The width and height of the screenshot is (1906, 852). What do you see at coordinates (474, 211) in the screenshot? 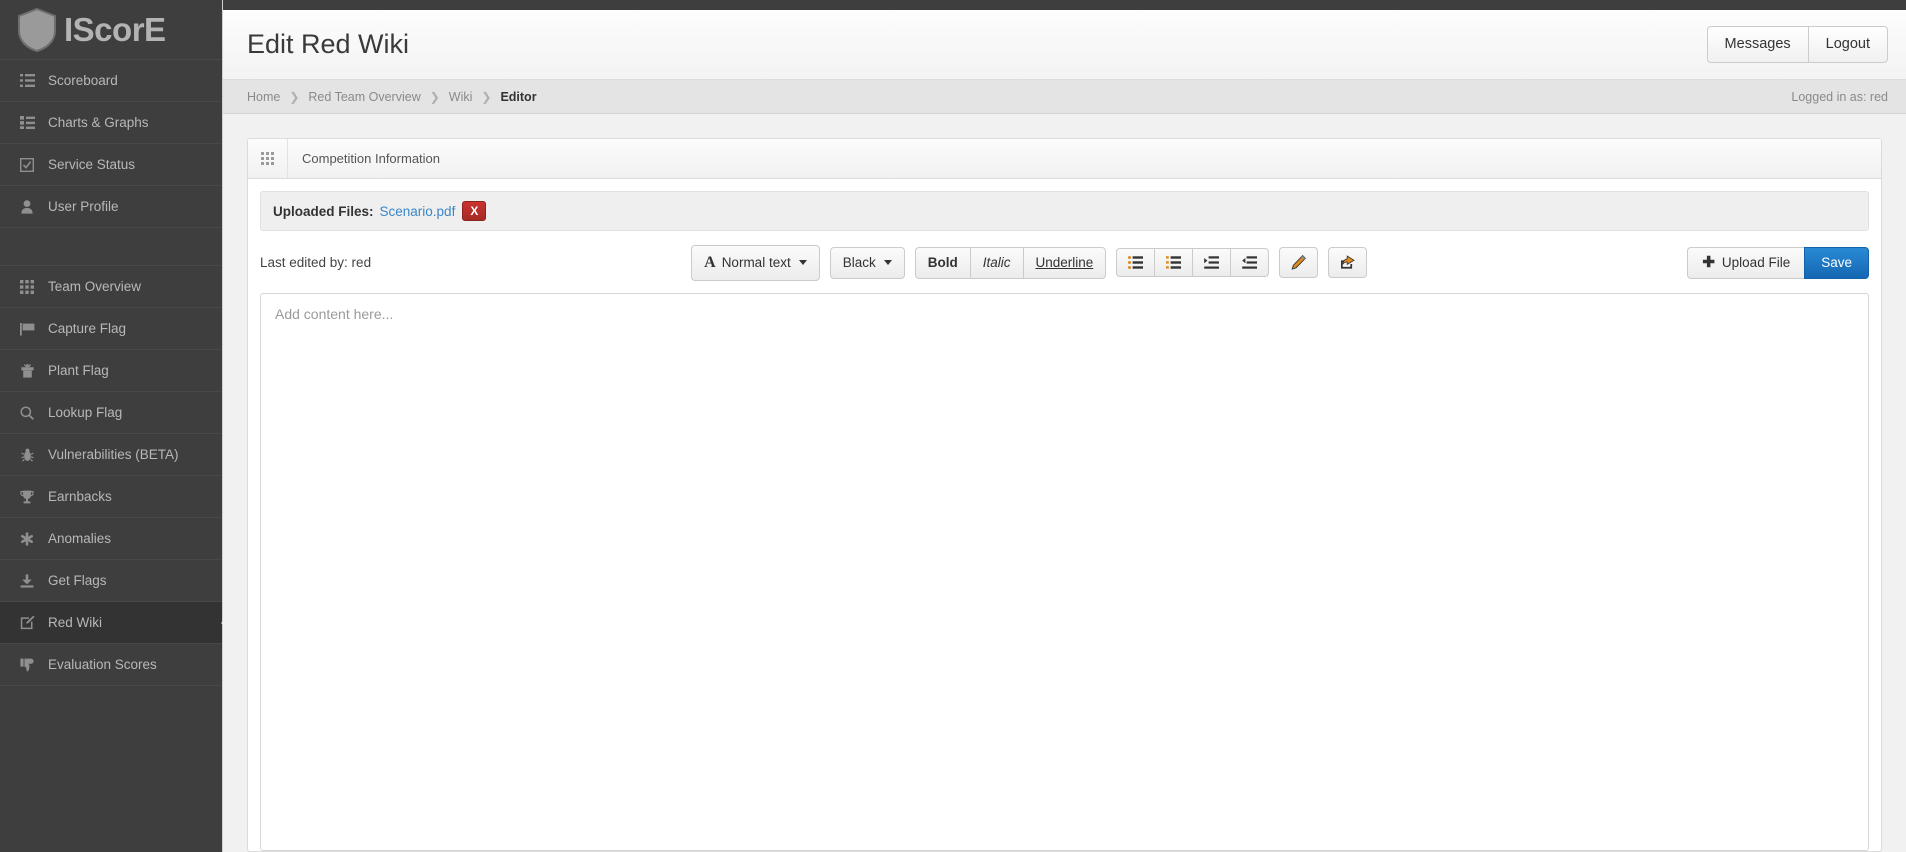
I see `remove-file-button: X` at bounding box center [474, 211].